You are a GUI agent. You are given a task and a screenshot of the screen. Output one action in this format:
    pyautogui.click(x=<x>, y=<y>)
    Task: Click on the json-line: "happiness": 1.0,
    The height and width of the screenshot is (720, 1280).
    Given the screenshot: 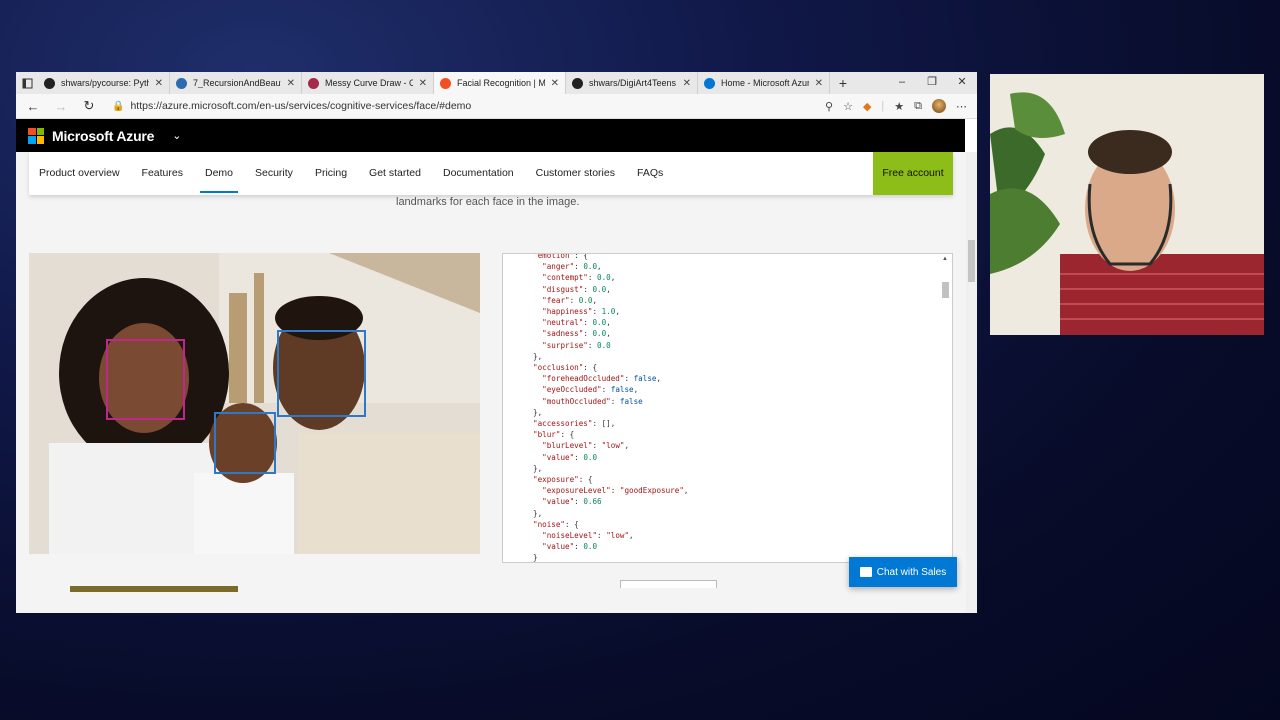 What is the action you would take?
    pyautogui.click(x=581, y=312)
    